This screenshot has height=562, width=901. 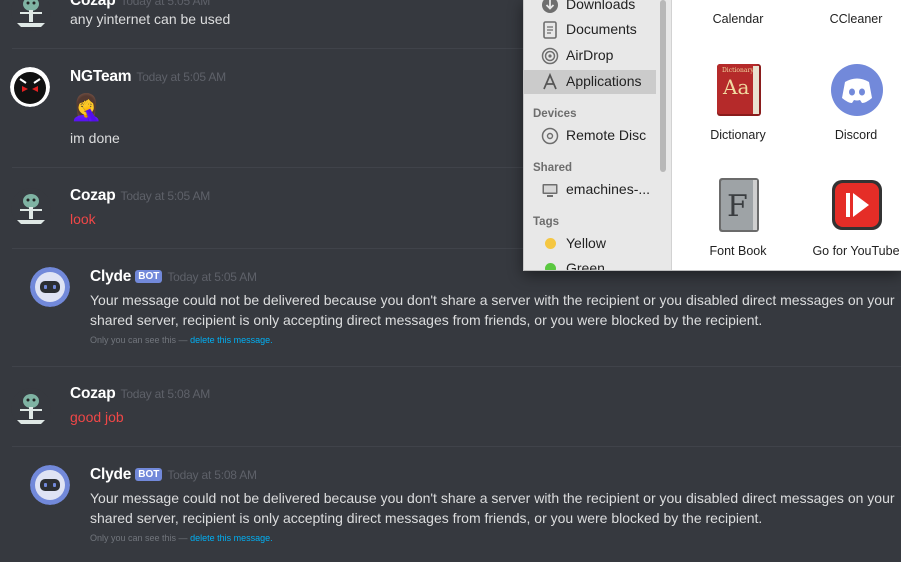 What do you see at coordinates (663, 86) in the screenshot?
I see `sidebar-scrollbar` at bounding box center [663, 86].